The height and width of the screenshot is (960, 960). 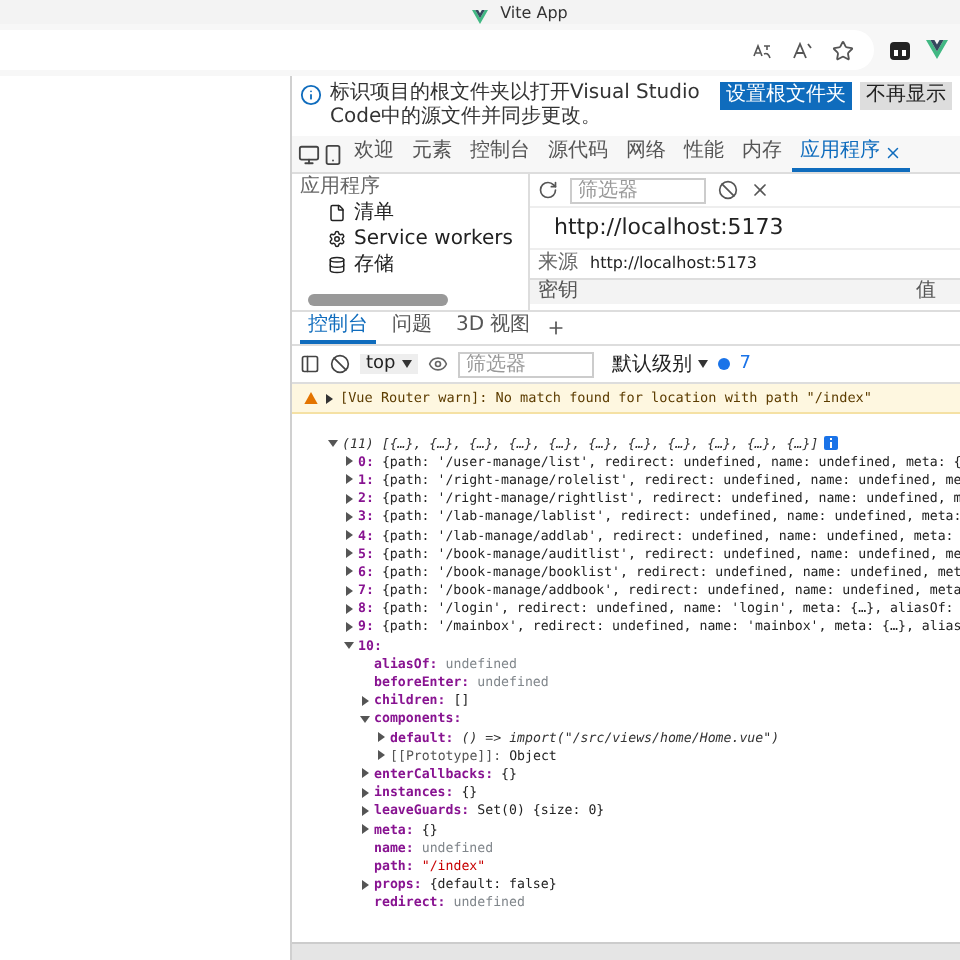 I want to click on translate-icon, so click(x=762, y=50).